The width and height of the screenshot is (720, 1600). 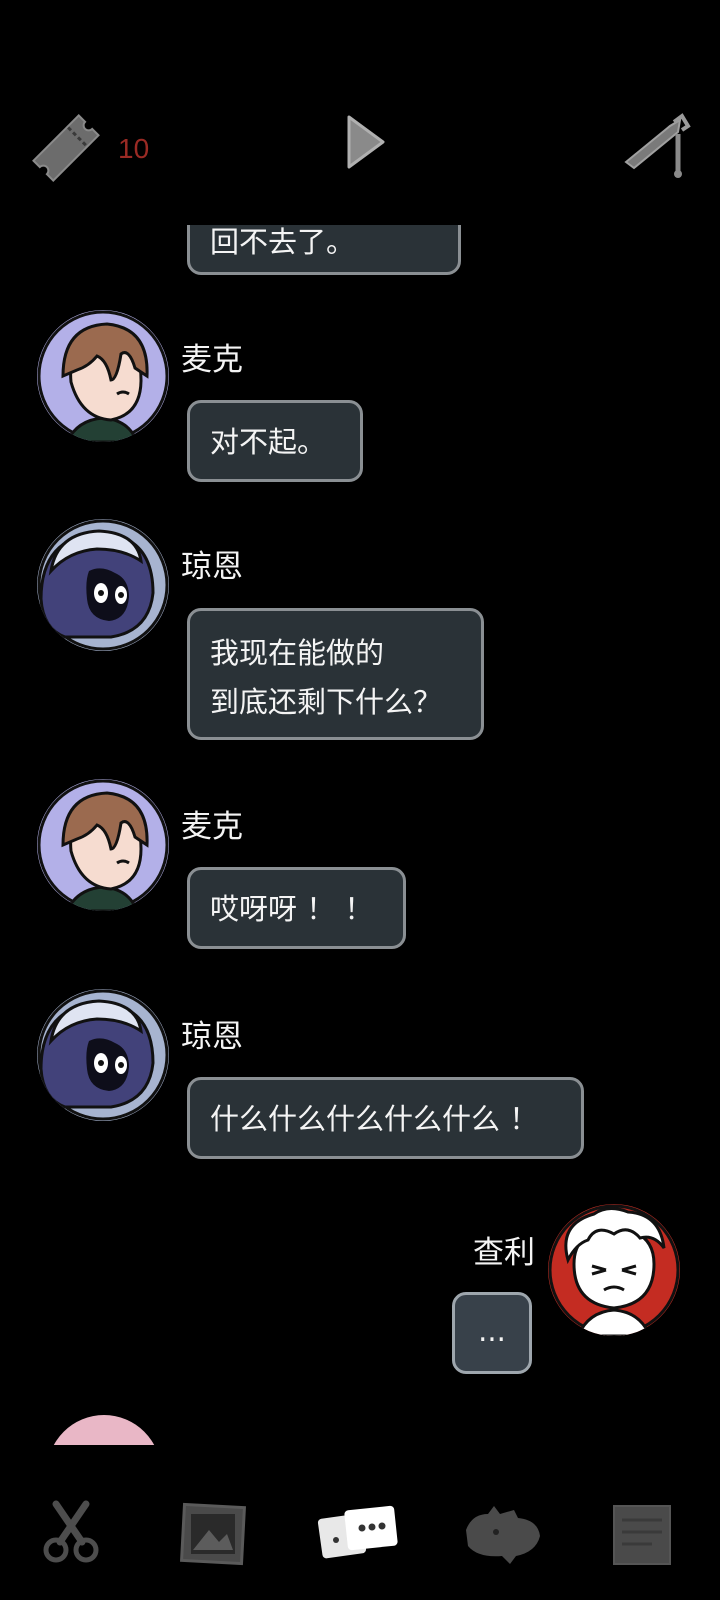 I want to click on charlie-avatar, so click(x=614, y=1270).